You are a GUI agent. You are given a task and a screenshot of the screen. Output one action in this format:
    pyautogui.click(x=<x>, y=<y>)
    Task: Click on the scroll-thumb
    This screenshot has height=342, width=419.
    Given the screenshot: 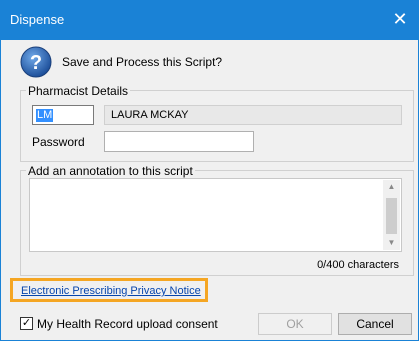 What is the action you would take?
    pyautogui.click(x=391, y=216)
    